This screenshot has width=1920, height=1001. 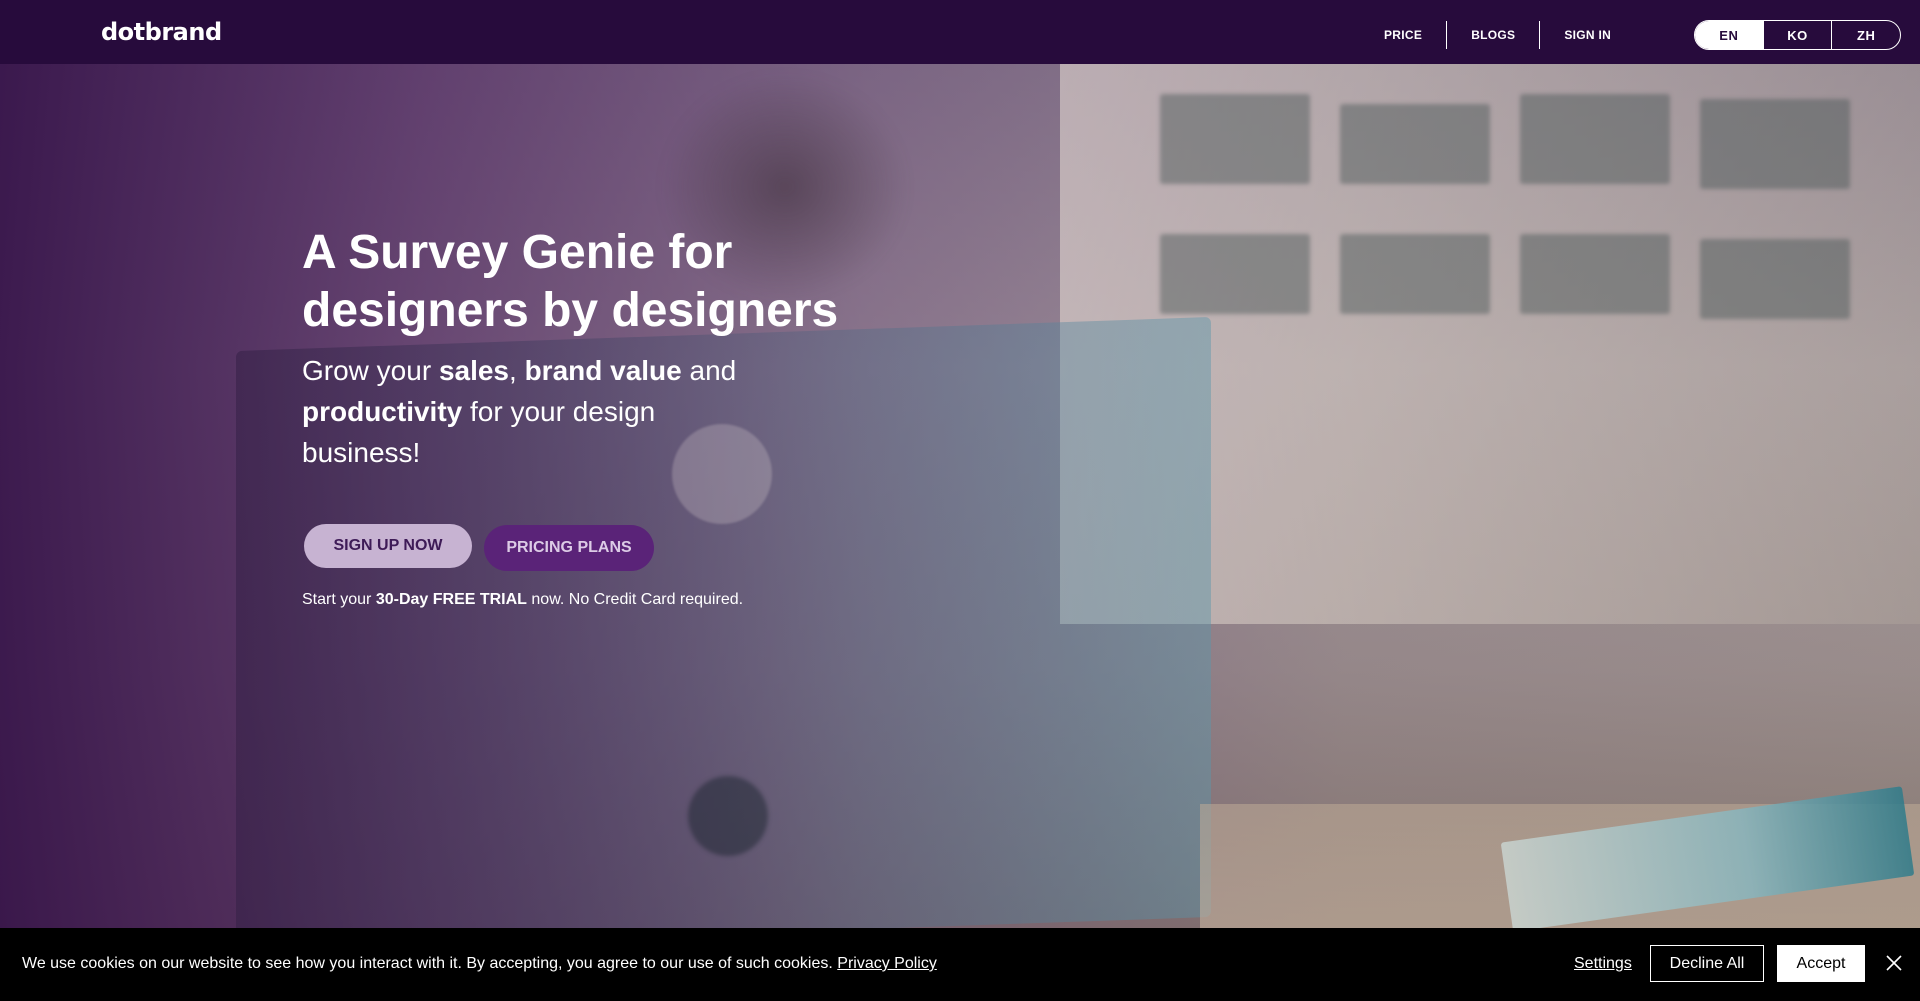 I want to click on brand-logo: dotbrand, so click(x=161, y=32).